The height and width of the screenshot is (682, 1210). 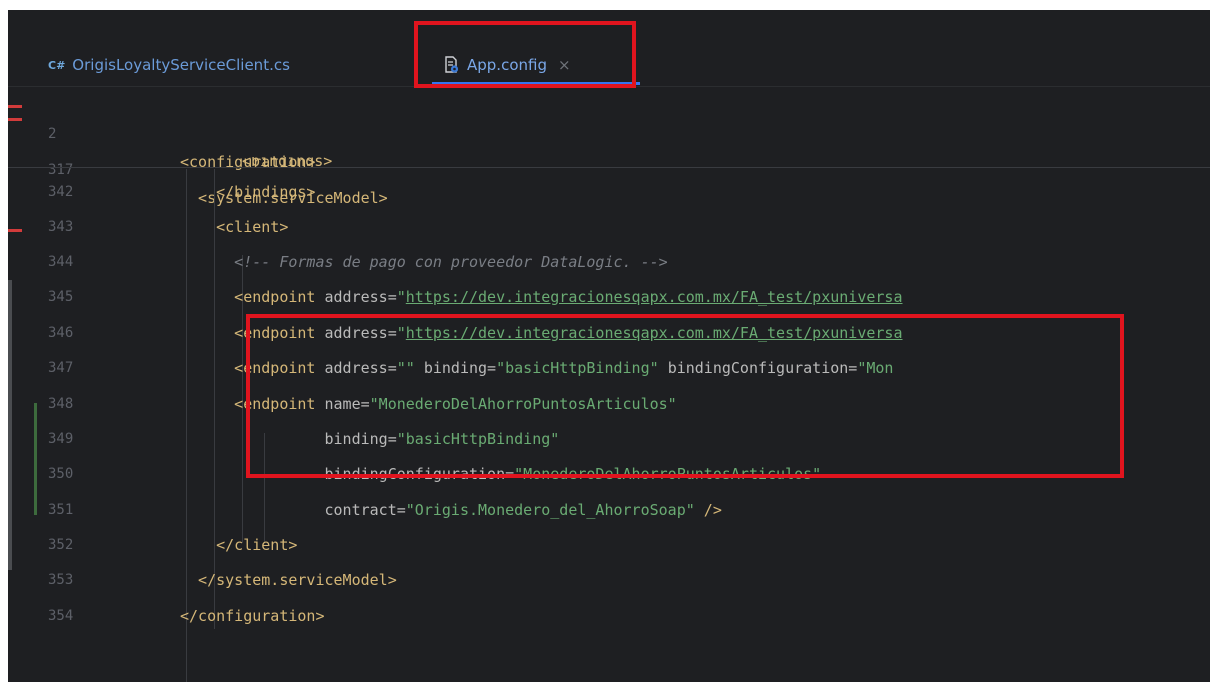 What do you see at coordinates (554, 510) in the screenshot?
I see `code-token: "Origis.Monedero_del_AhorroSoap"` at bounding box center [554, 510].